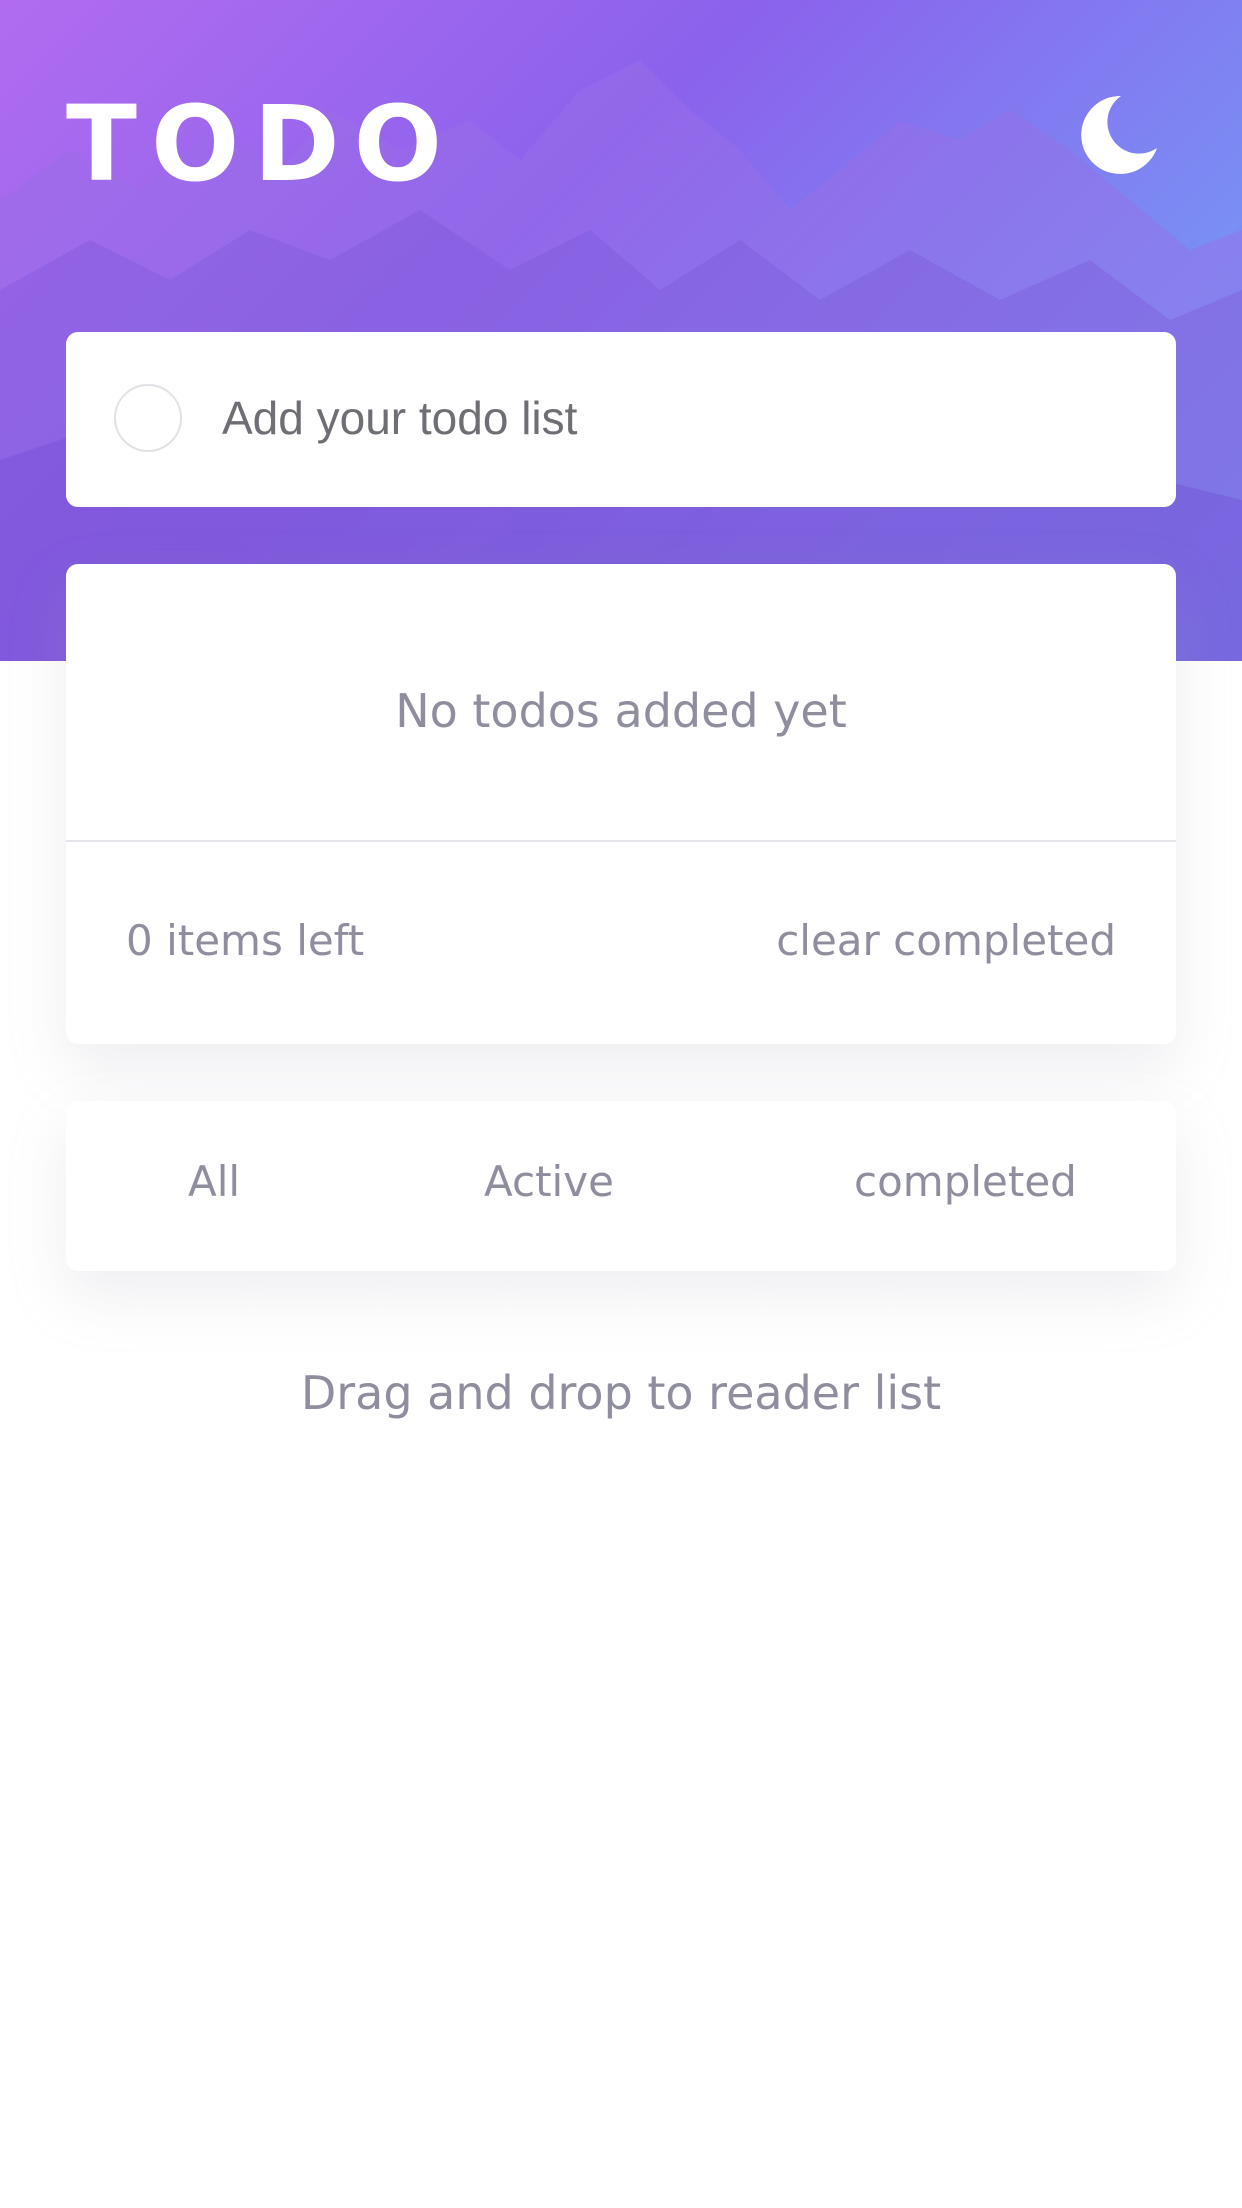  What do you see at coordinates (621, 711) in the screenshot?
I see `empty-list-message: No todos added yet` at bounding box center [621, 711].